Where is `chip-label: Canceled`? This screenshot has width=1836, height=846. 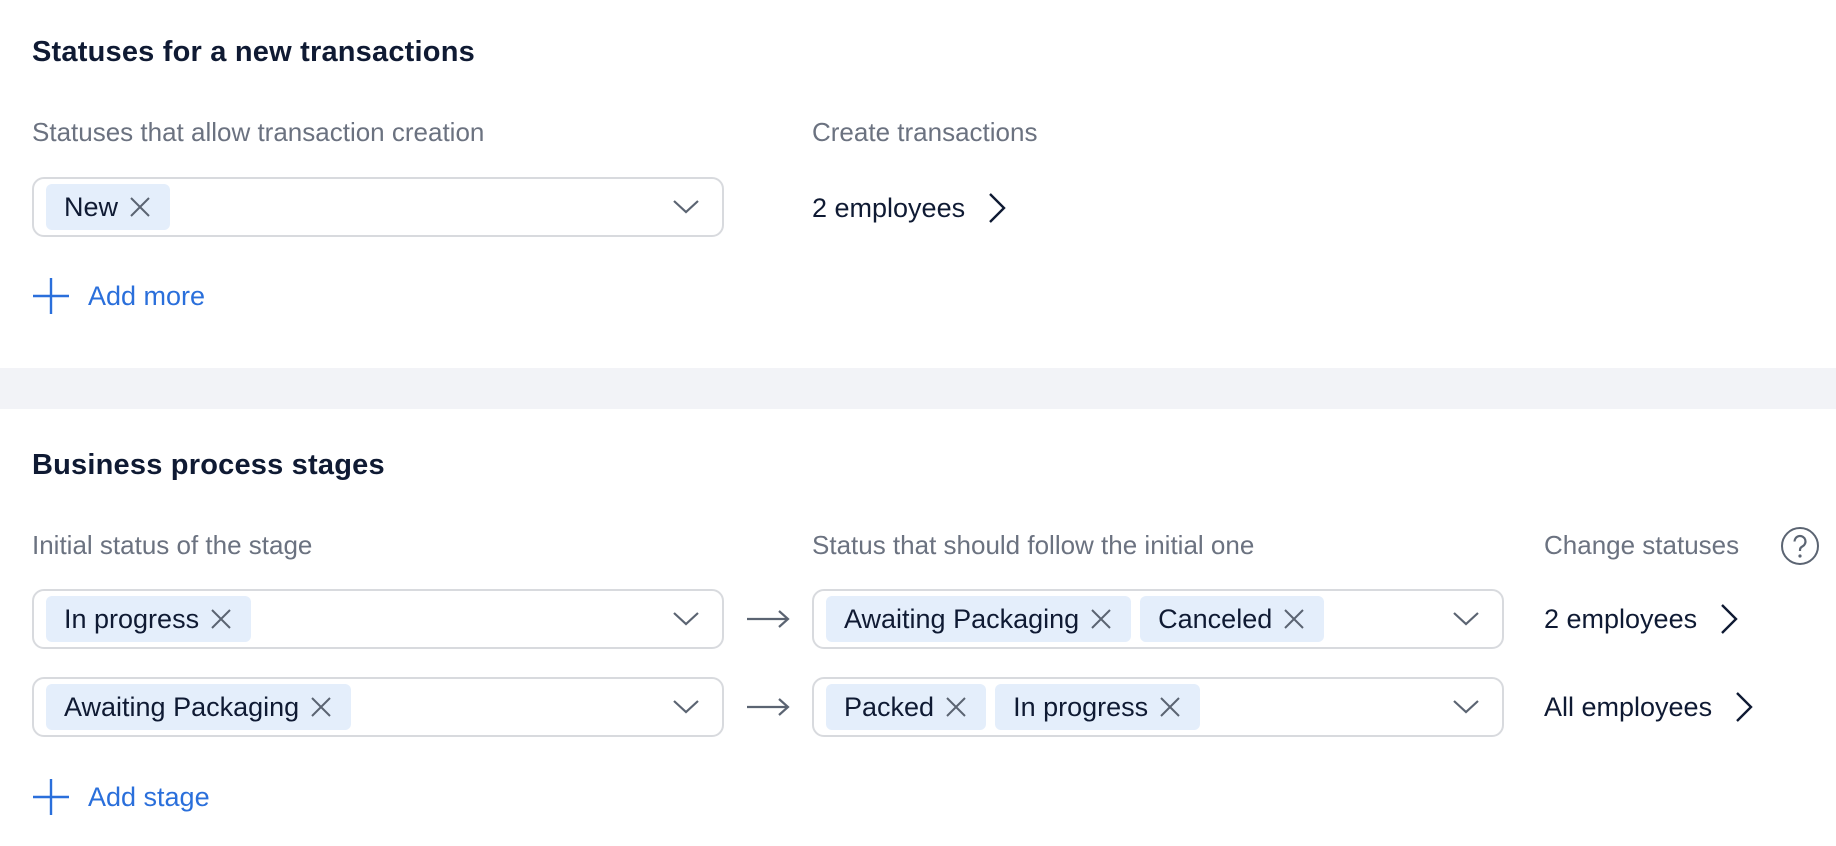
chip-label: Canceled is located at coordinates (1215, 618).